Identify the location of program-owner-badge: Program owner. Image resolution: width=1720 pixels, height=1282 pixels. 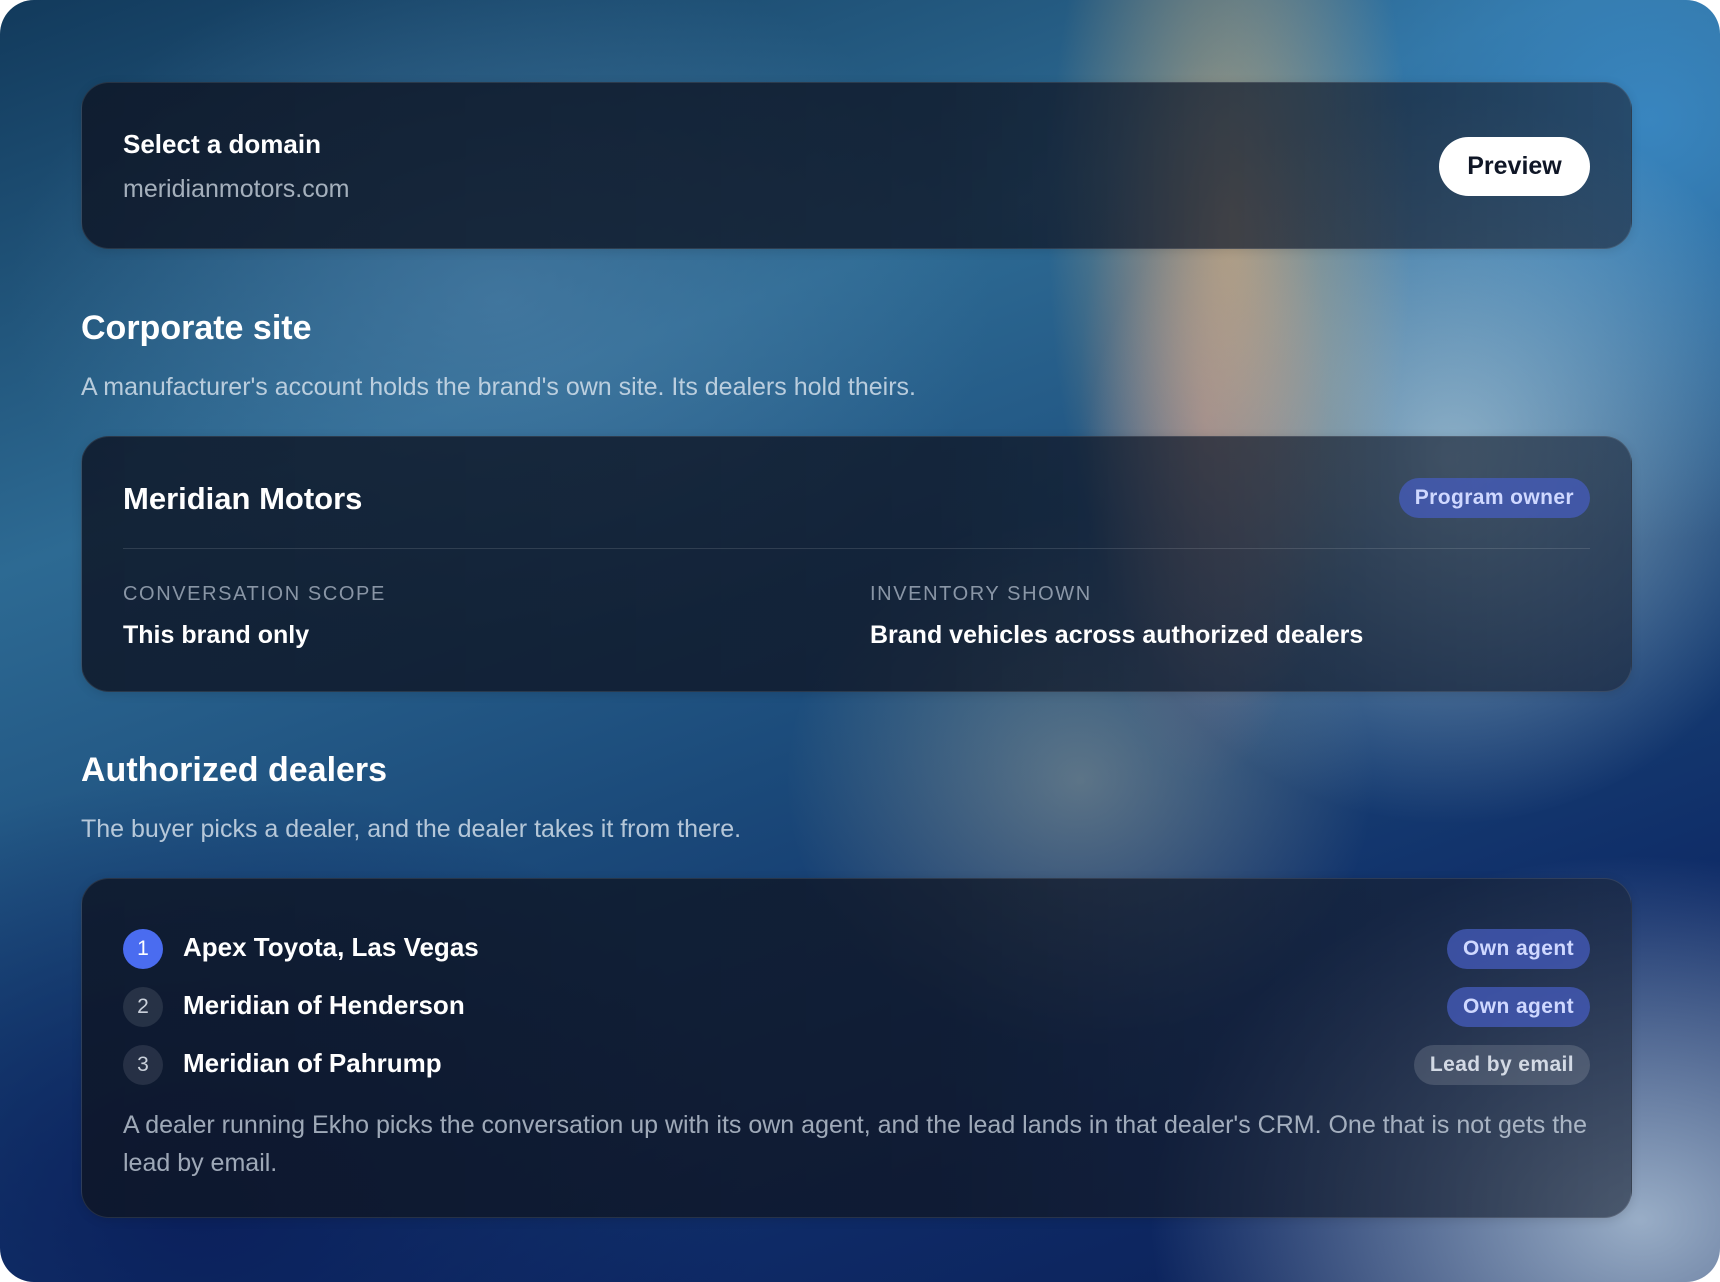
(1494, 498).